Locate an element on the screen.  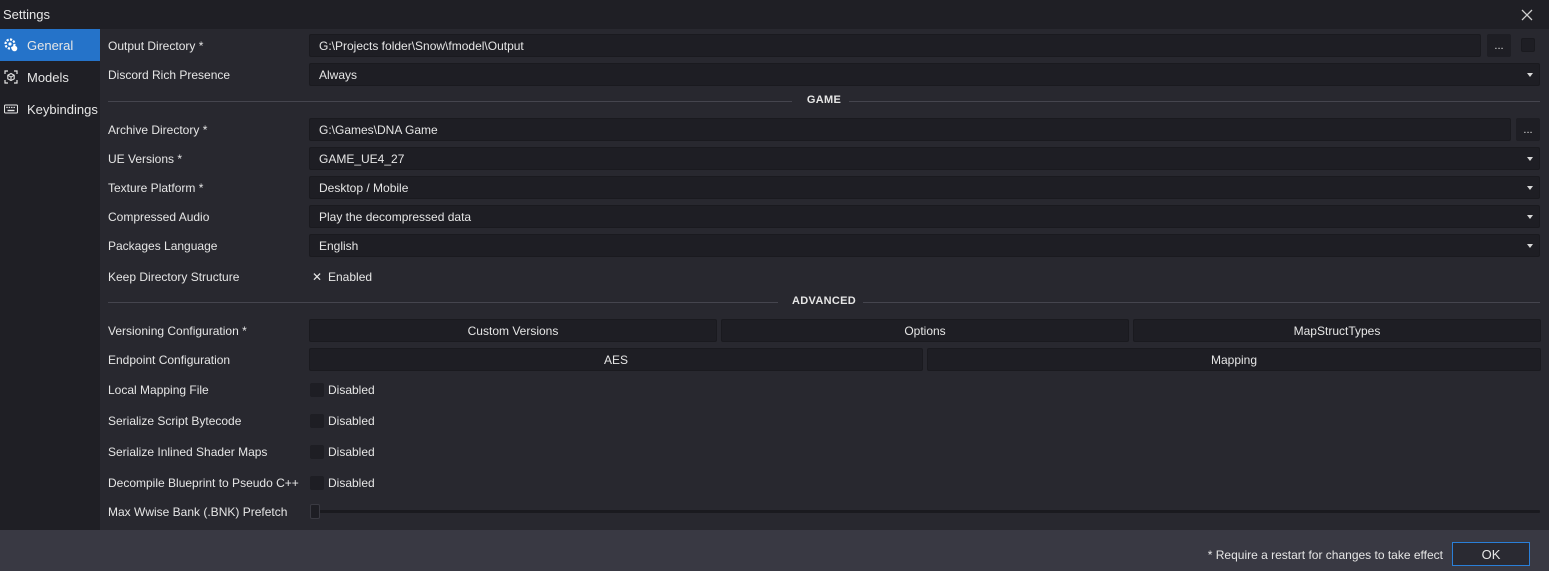
packages-language-label: Packages Language is located at coordinates (163, 245).